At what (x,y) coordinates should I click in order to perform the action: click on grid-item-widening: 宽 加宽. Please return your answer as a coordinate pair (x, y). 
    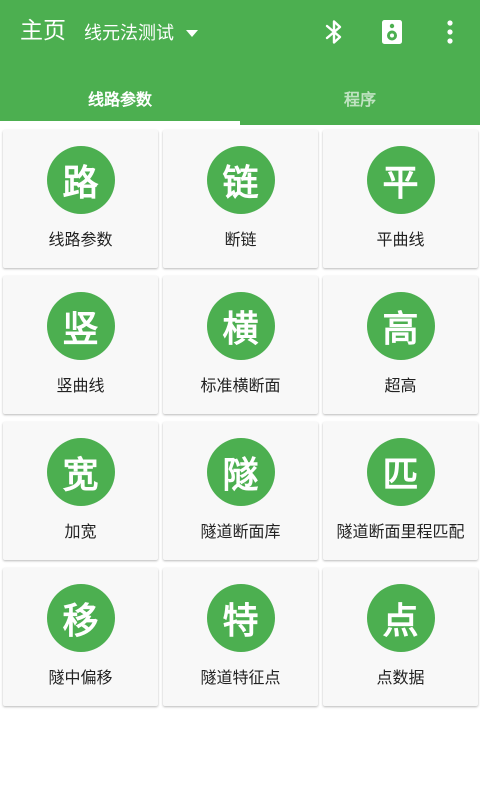
    Looking at the image, I should click on (80, 491).